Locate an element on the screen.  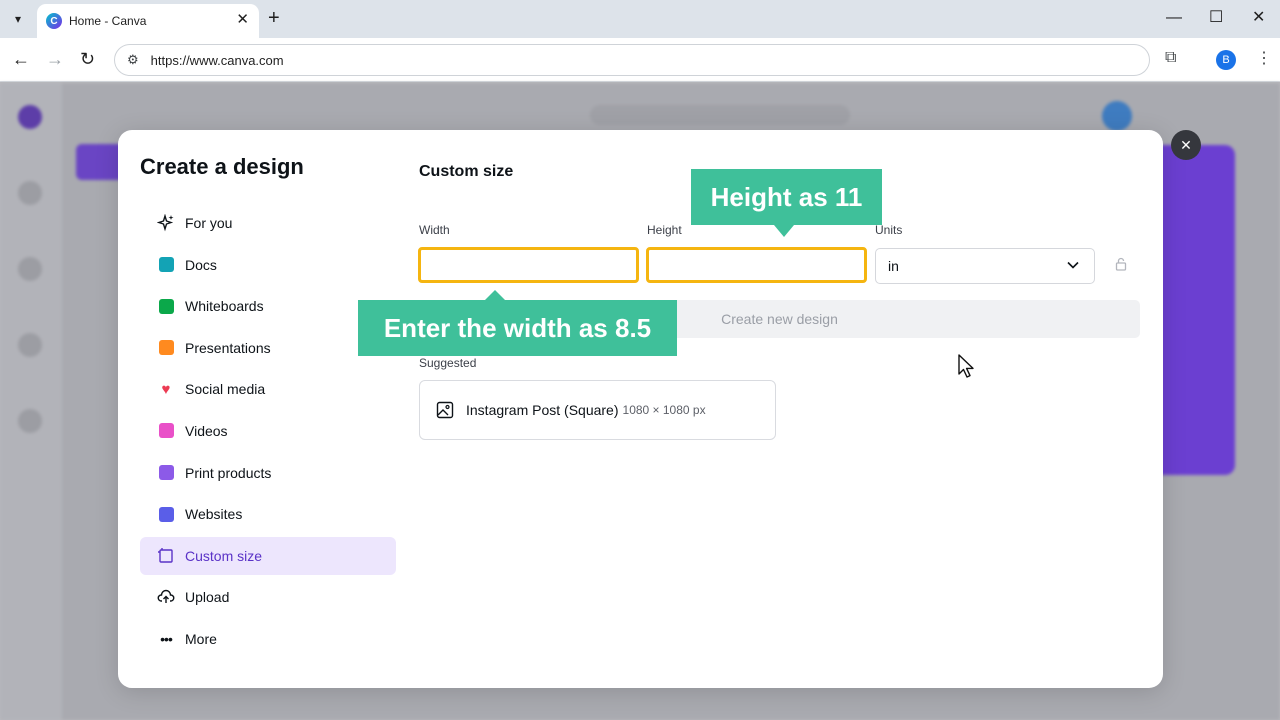
tab-close-icon: ✕ is located at coordinates (242, 20).